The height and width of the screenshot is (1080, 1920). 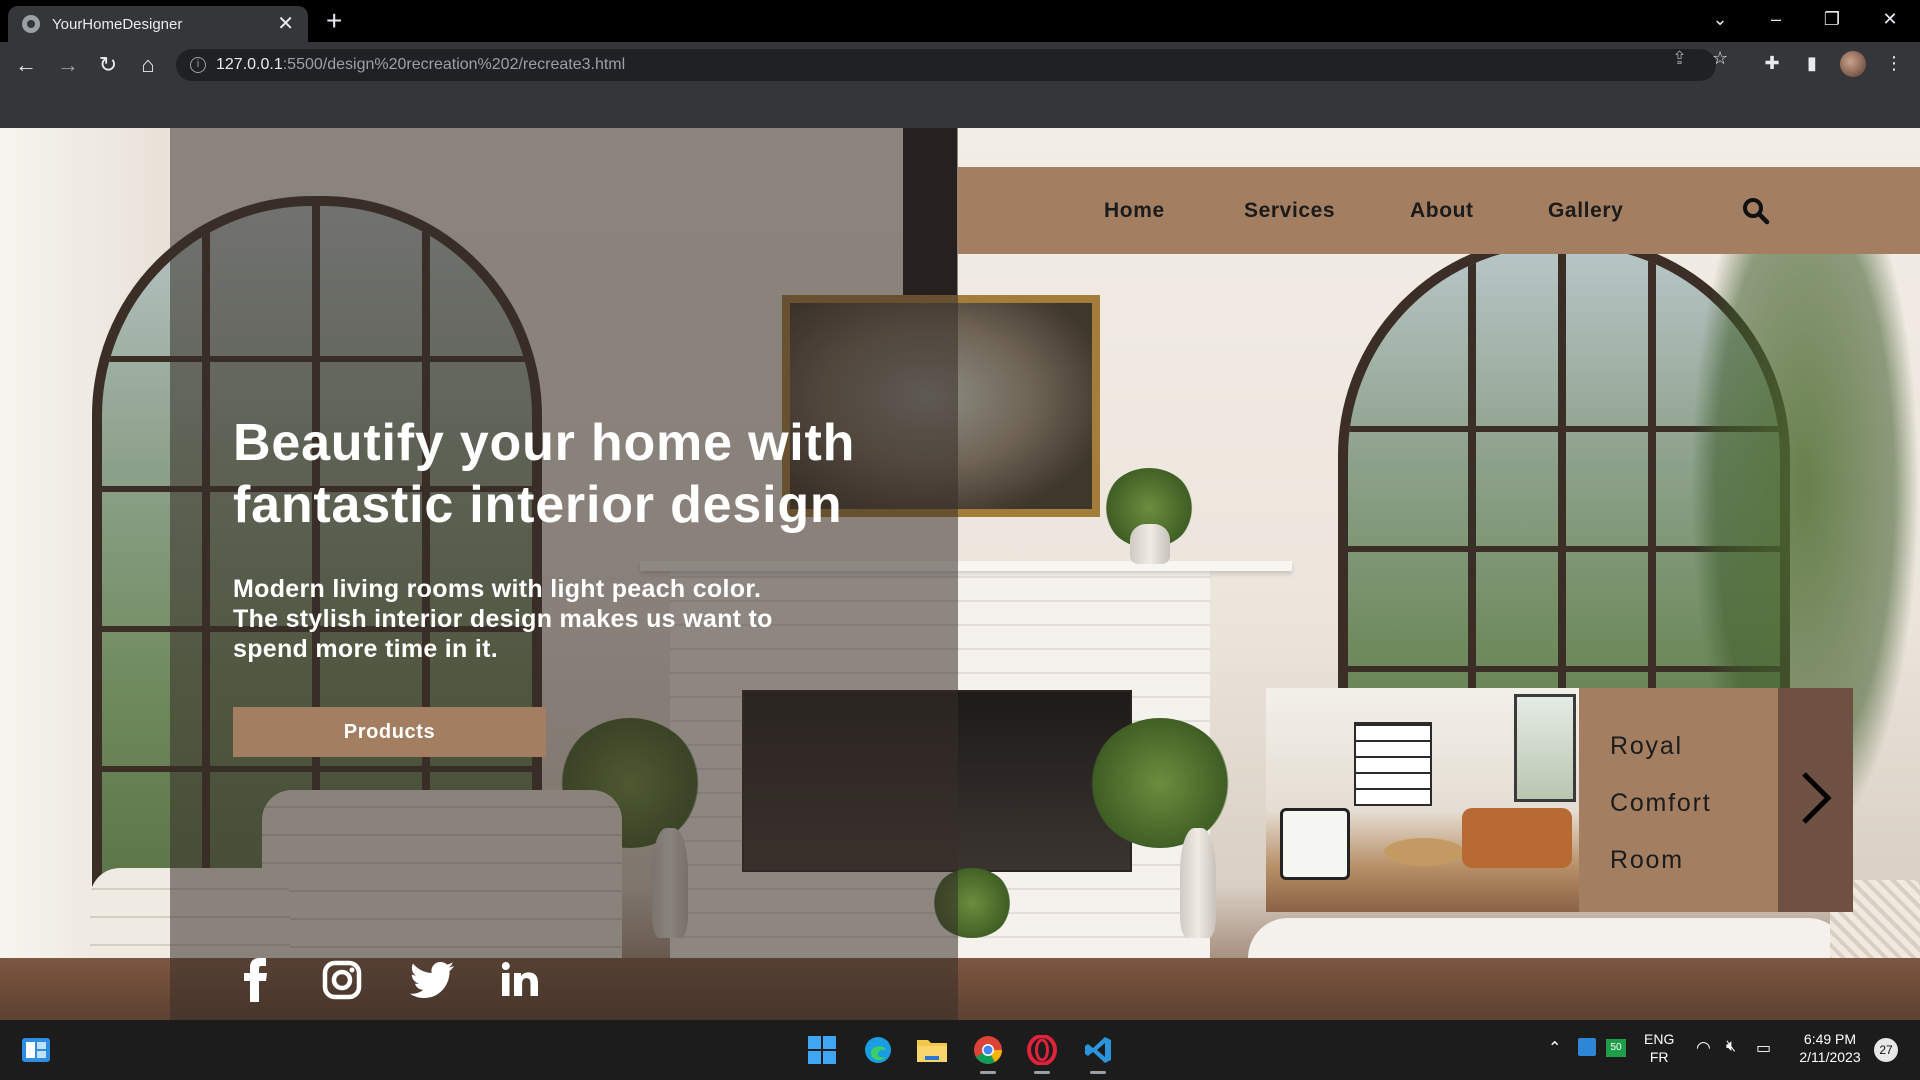 I want to click on side-panel-icon: ▮, so click(x=1812, y=63).